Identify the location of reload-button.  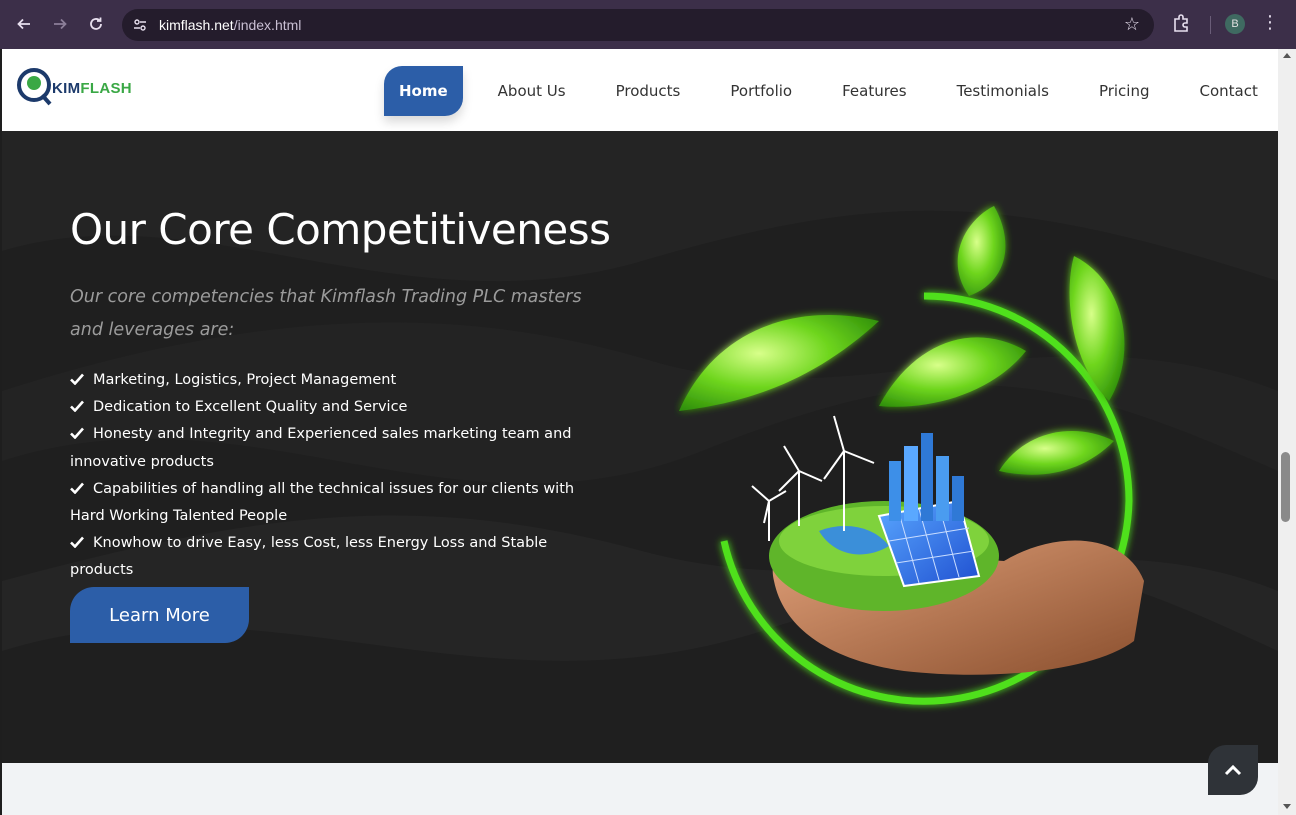
(96, 24).